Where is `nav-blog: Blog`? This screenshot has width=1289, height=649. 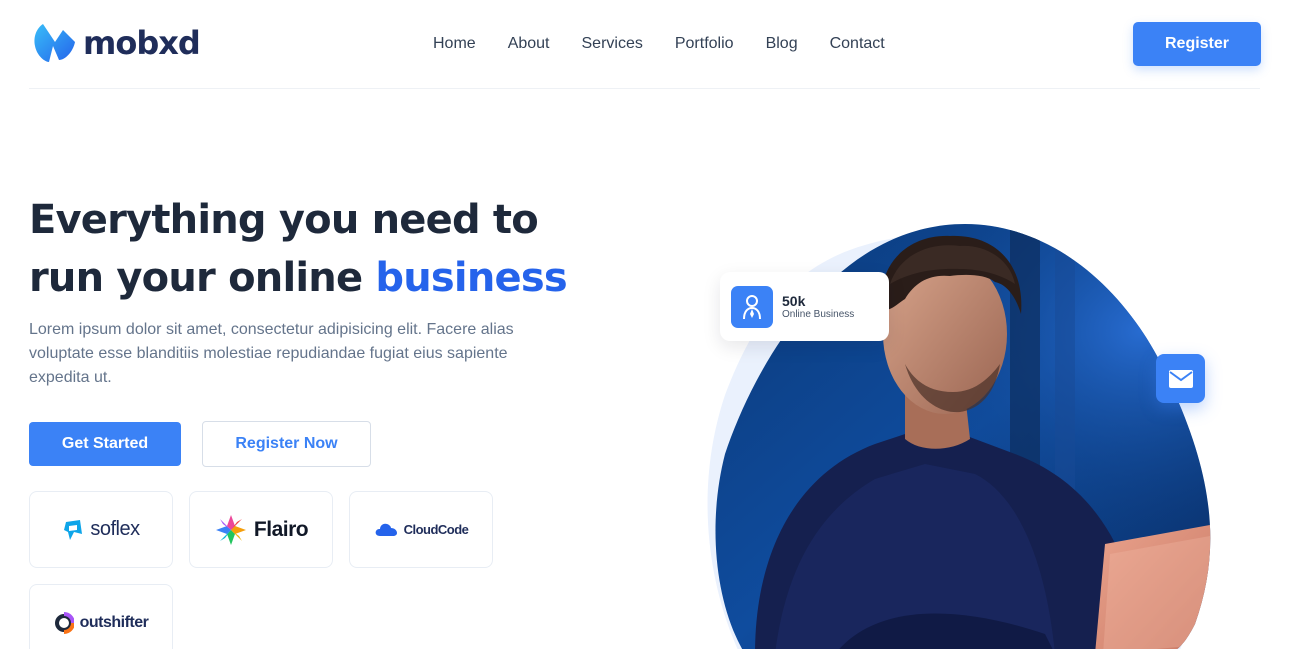 nav-blog: Blog is located at coordinates (782, 44).